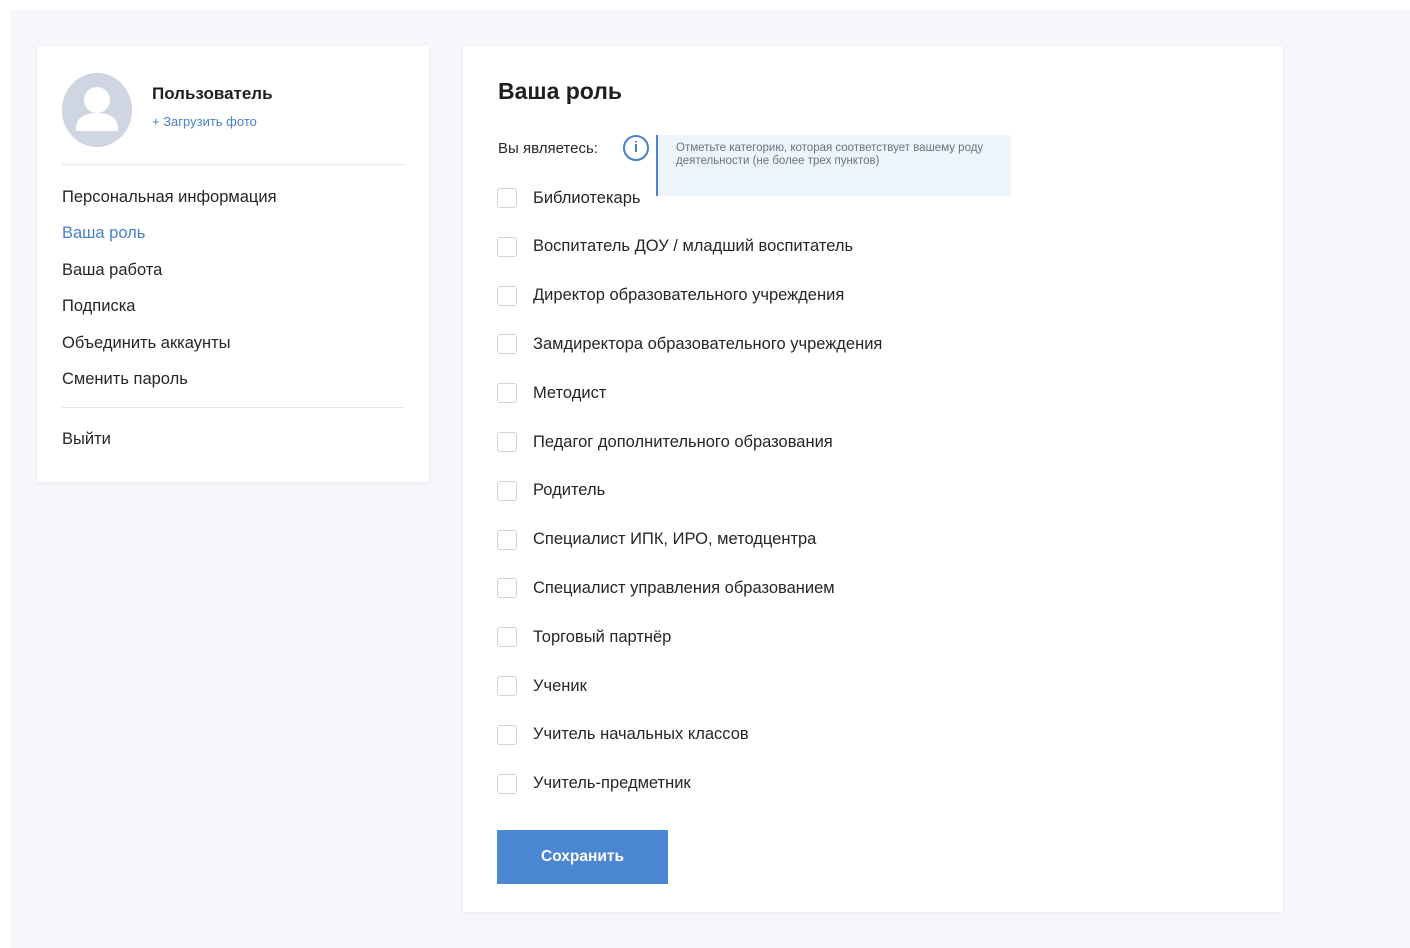  I want to click on role-option-label: Библиотекарь, so click(587, 197).